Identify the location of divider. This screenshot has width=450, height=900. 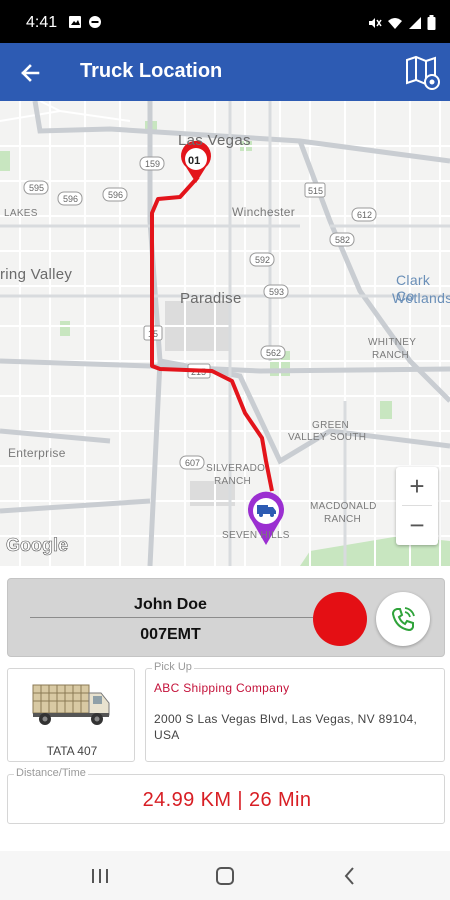
(171, 617).